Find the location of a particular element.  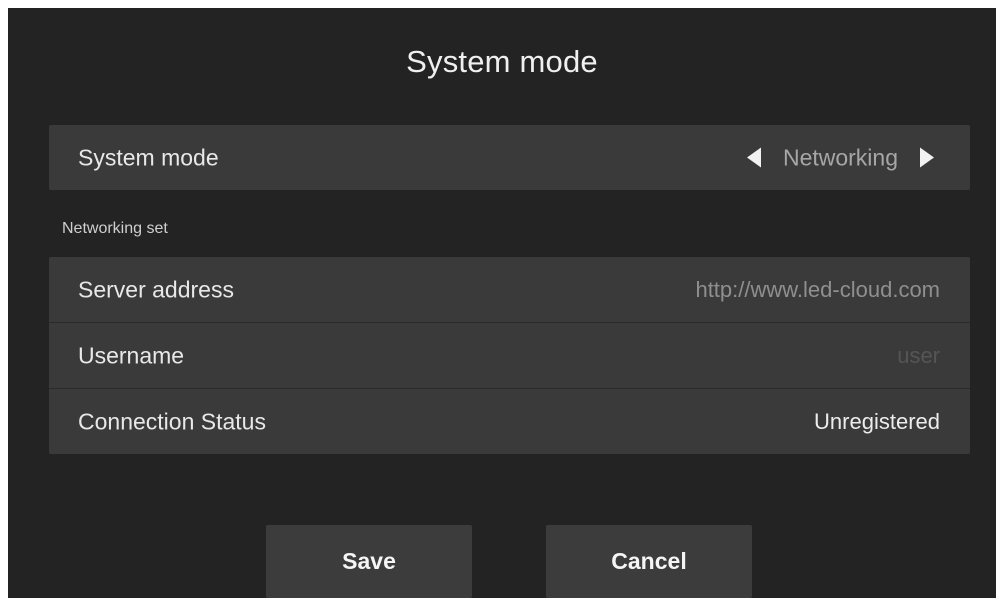

system-mode-selector: Networking is located at coordinates (840, 157).